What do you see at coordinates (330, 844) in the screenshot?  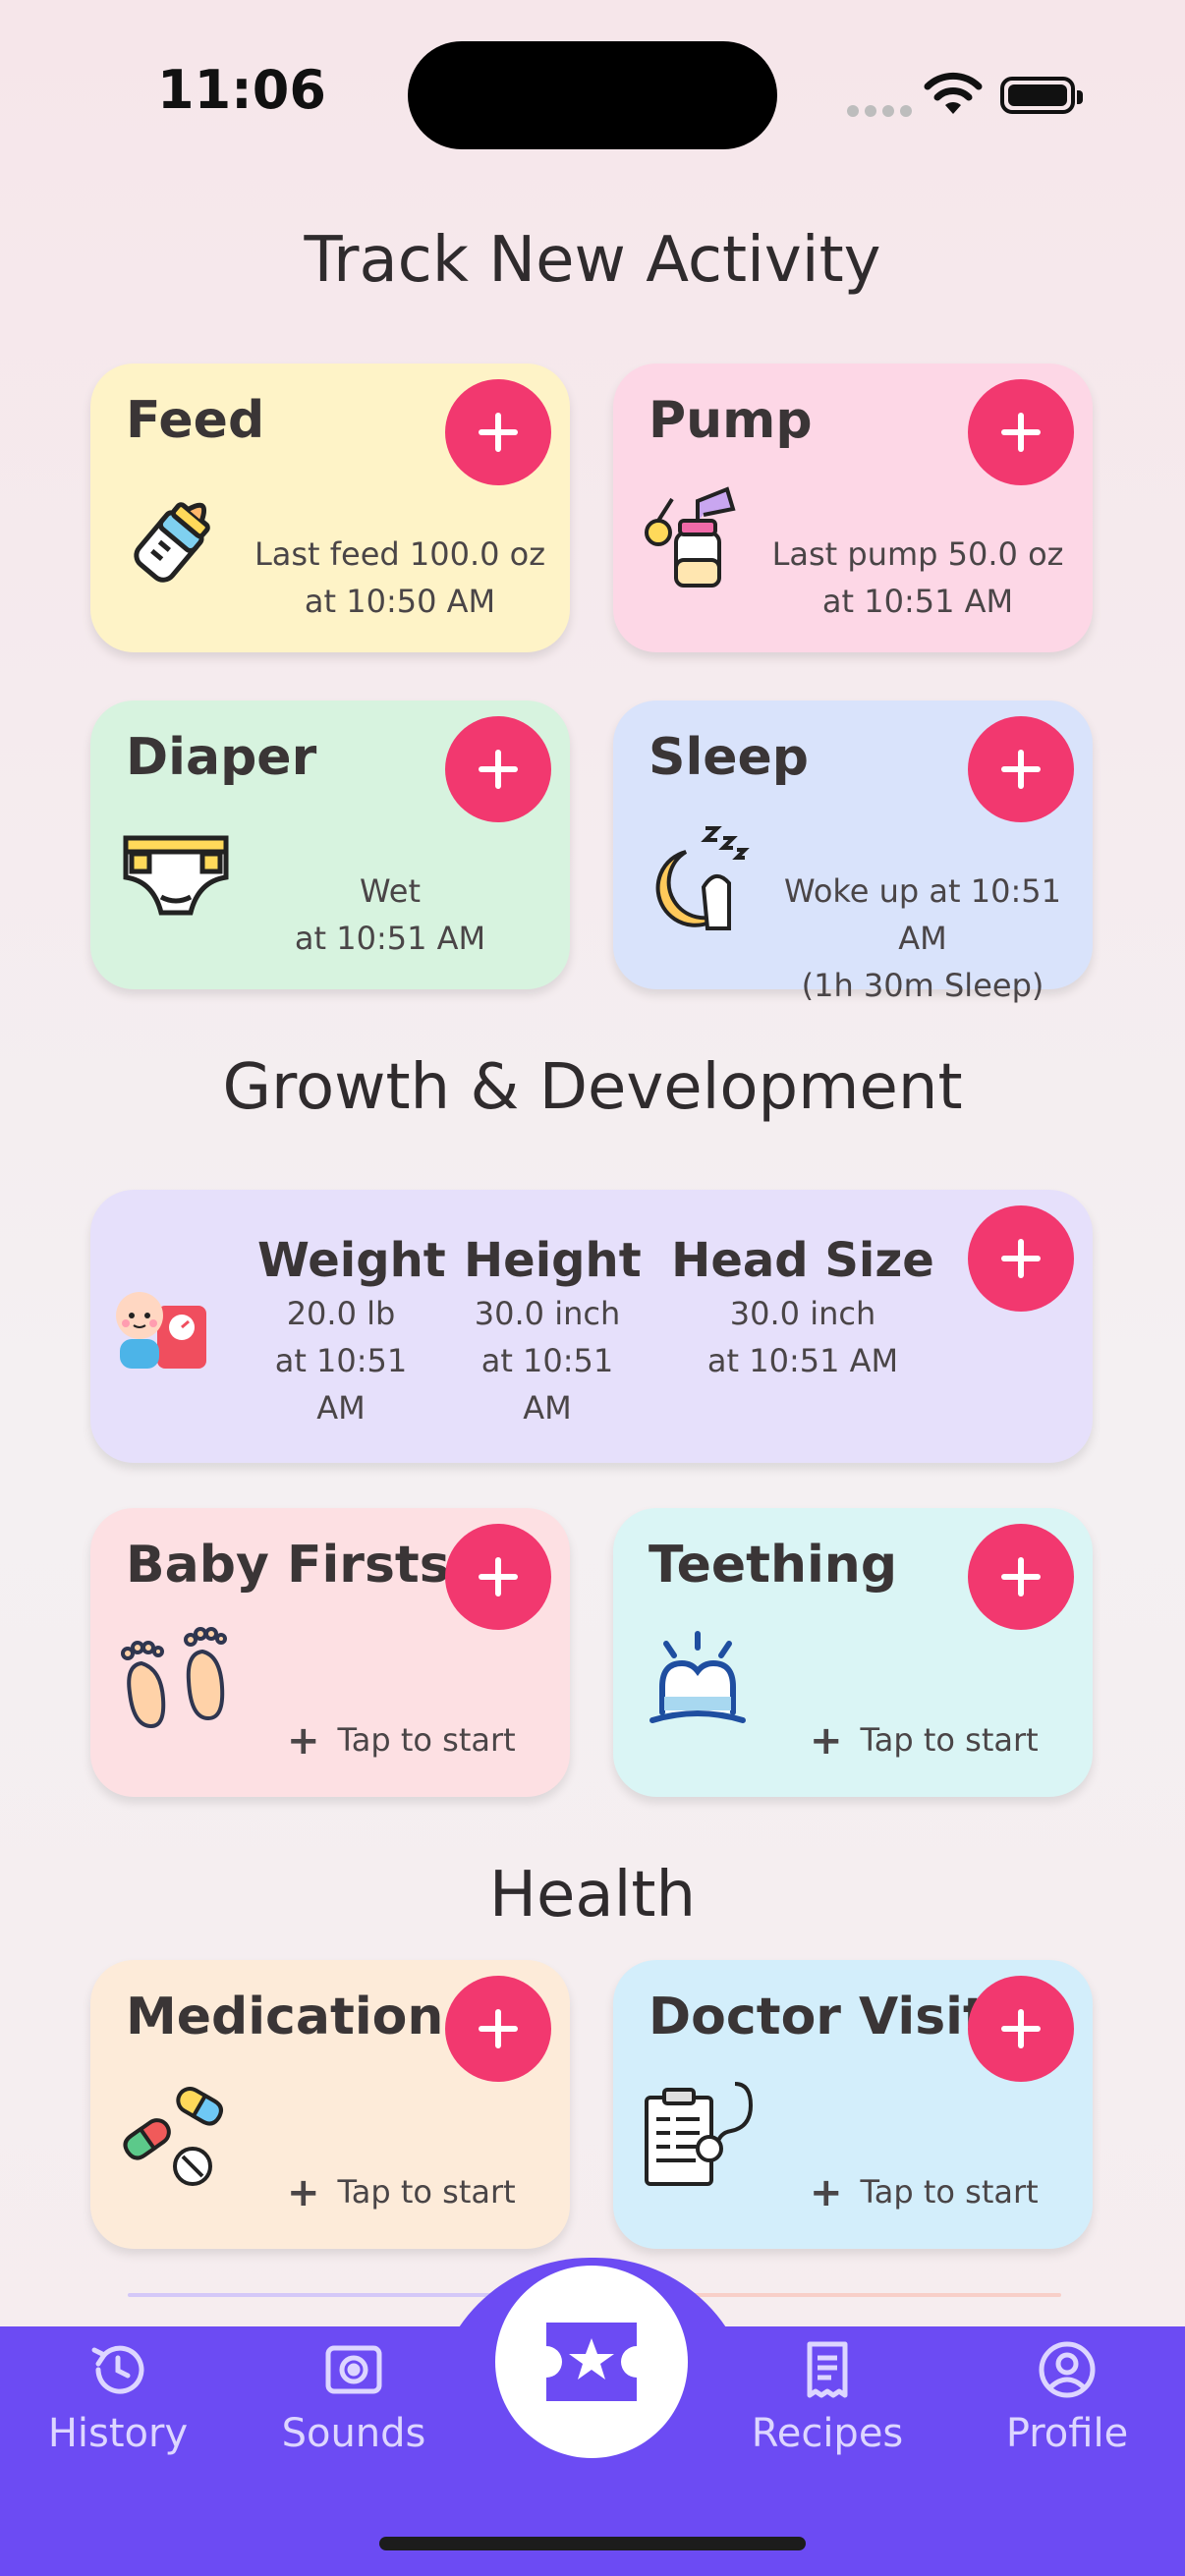 I see `diaper-card: Diaper Wet at 10:51 AM` at bounding box center [330, 844].